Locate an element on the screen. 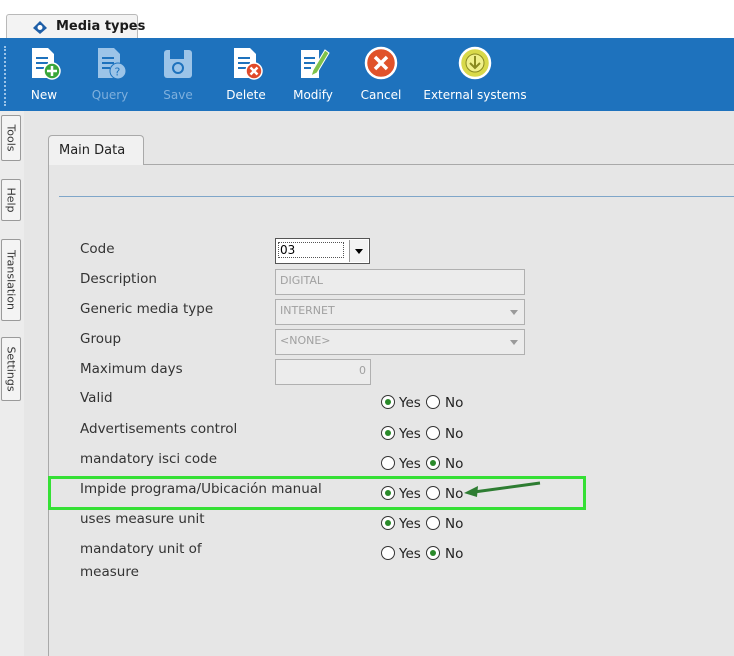 Image resolution: width=734 pixels, height=656 pixels. uses-measure-unit-no-label: No is located at coordinates (454, 524).